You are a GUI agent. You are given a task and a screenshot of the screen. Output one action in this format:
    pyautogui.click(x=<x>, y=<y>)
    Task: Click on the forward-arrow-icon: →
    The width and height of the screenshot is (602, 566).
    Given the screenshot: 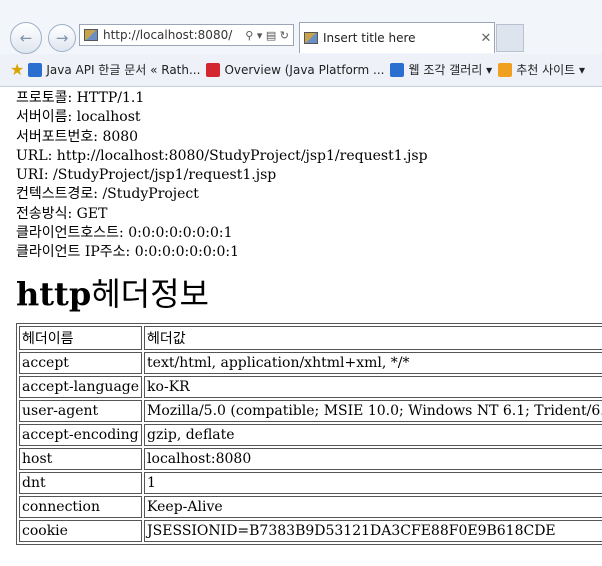 What is the action you would take?
    pyautogui.click(x=62, y=38)
    